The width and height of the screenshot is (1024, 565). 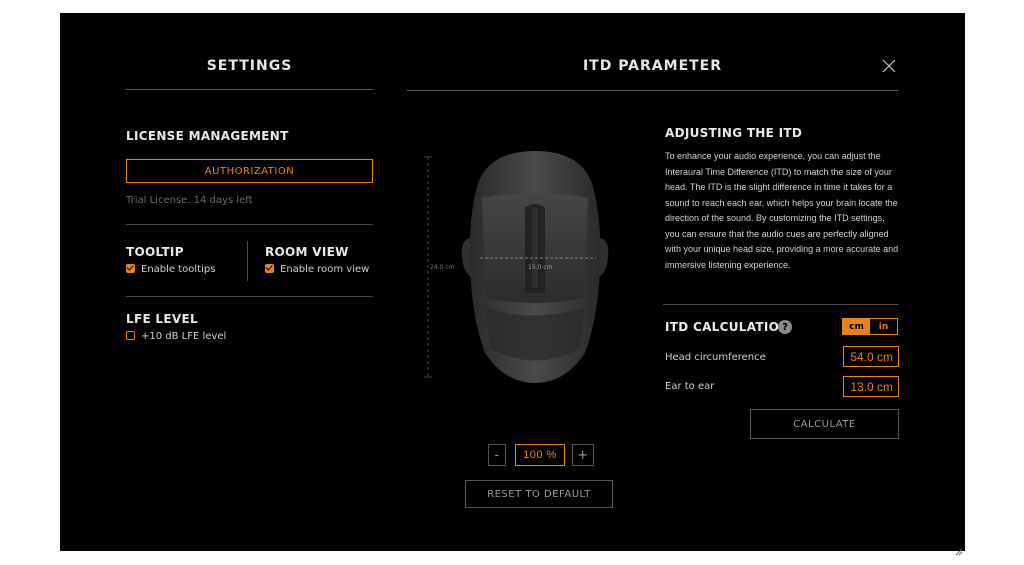 I want to click on head-width-label: 15.0 cm, so click(x=540, y=267).